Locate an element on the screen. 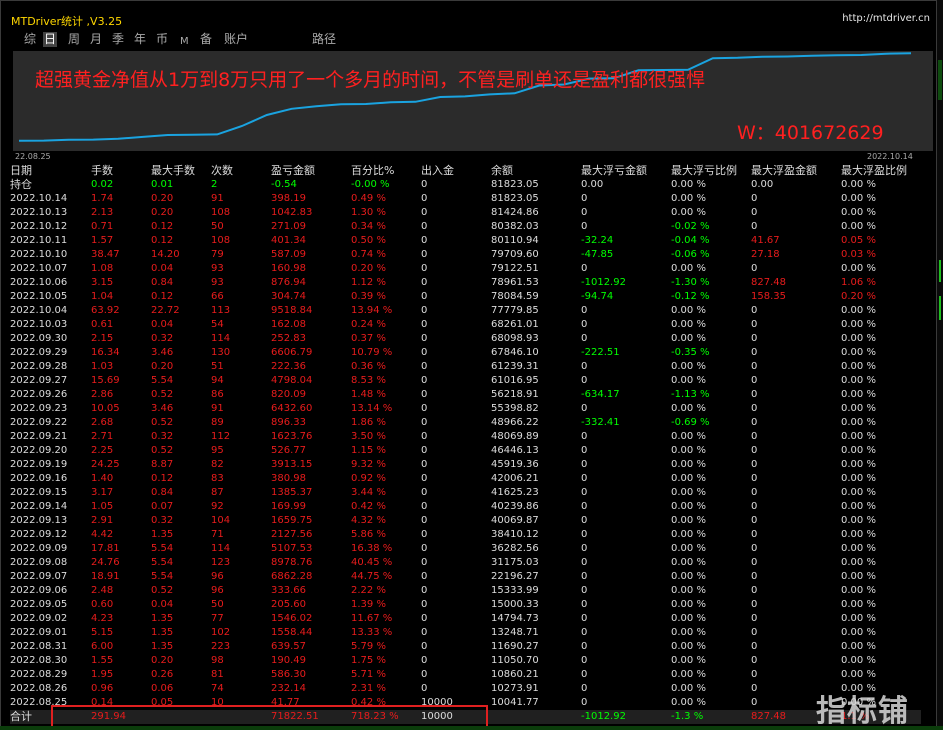 The image size is (943, 730). table-cell: 526.77 is located at coordinates (288, 450).